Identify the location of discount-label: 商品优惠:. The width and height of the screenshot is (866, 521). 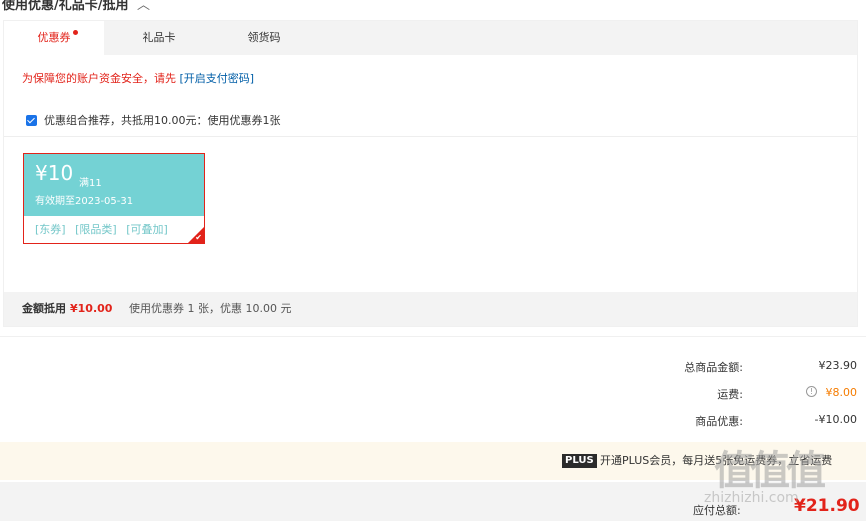
(719, 421).